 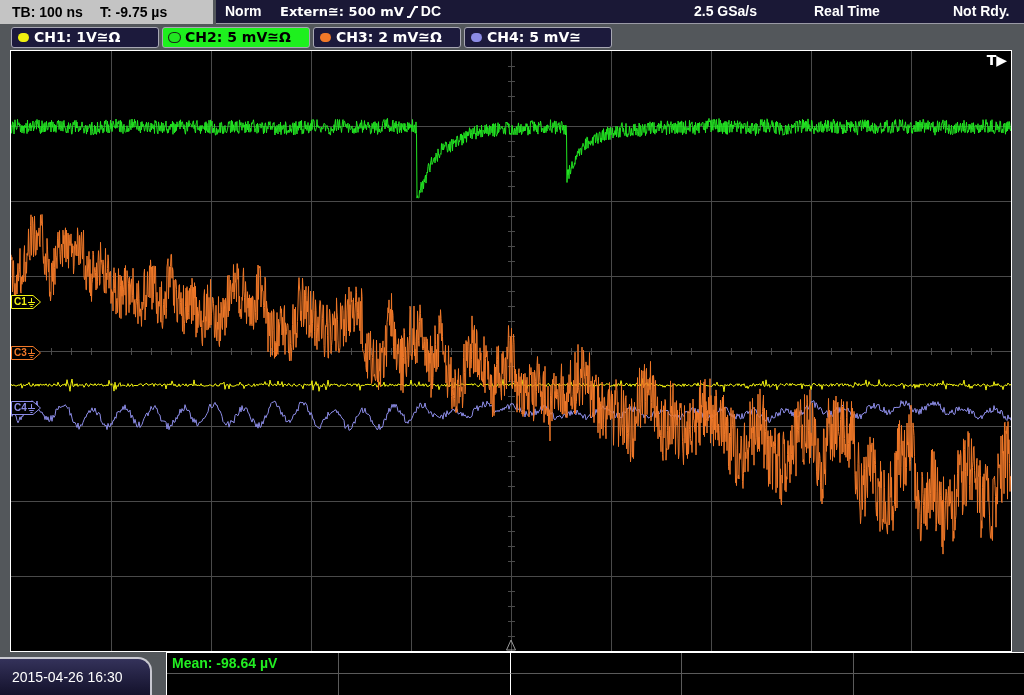 I want to click on marker-label: C1, so click(x=20, y=302).